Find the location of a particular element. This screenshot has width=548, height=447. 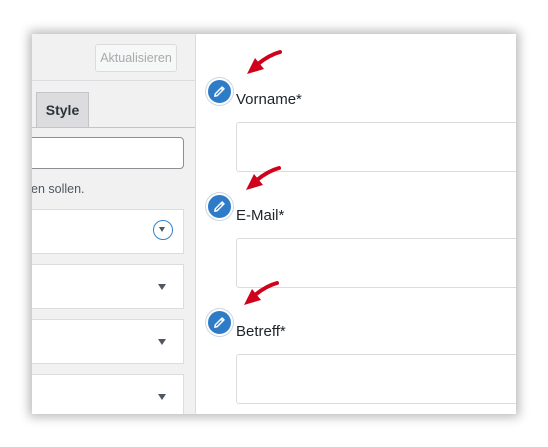

field-label-vorname: Vorname* is located at coordinates (269, 99).